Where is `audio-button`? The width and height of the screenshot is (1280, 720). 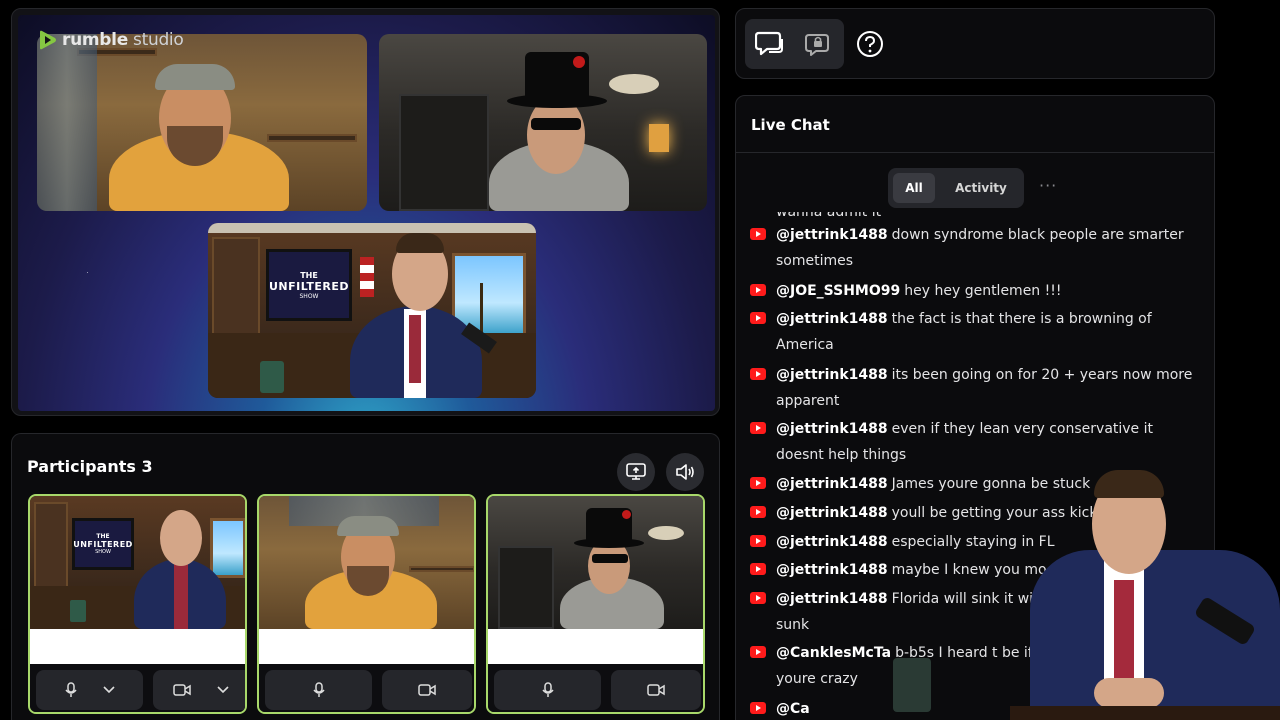
audio-button is located at coordinates (685, 472).